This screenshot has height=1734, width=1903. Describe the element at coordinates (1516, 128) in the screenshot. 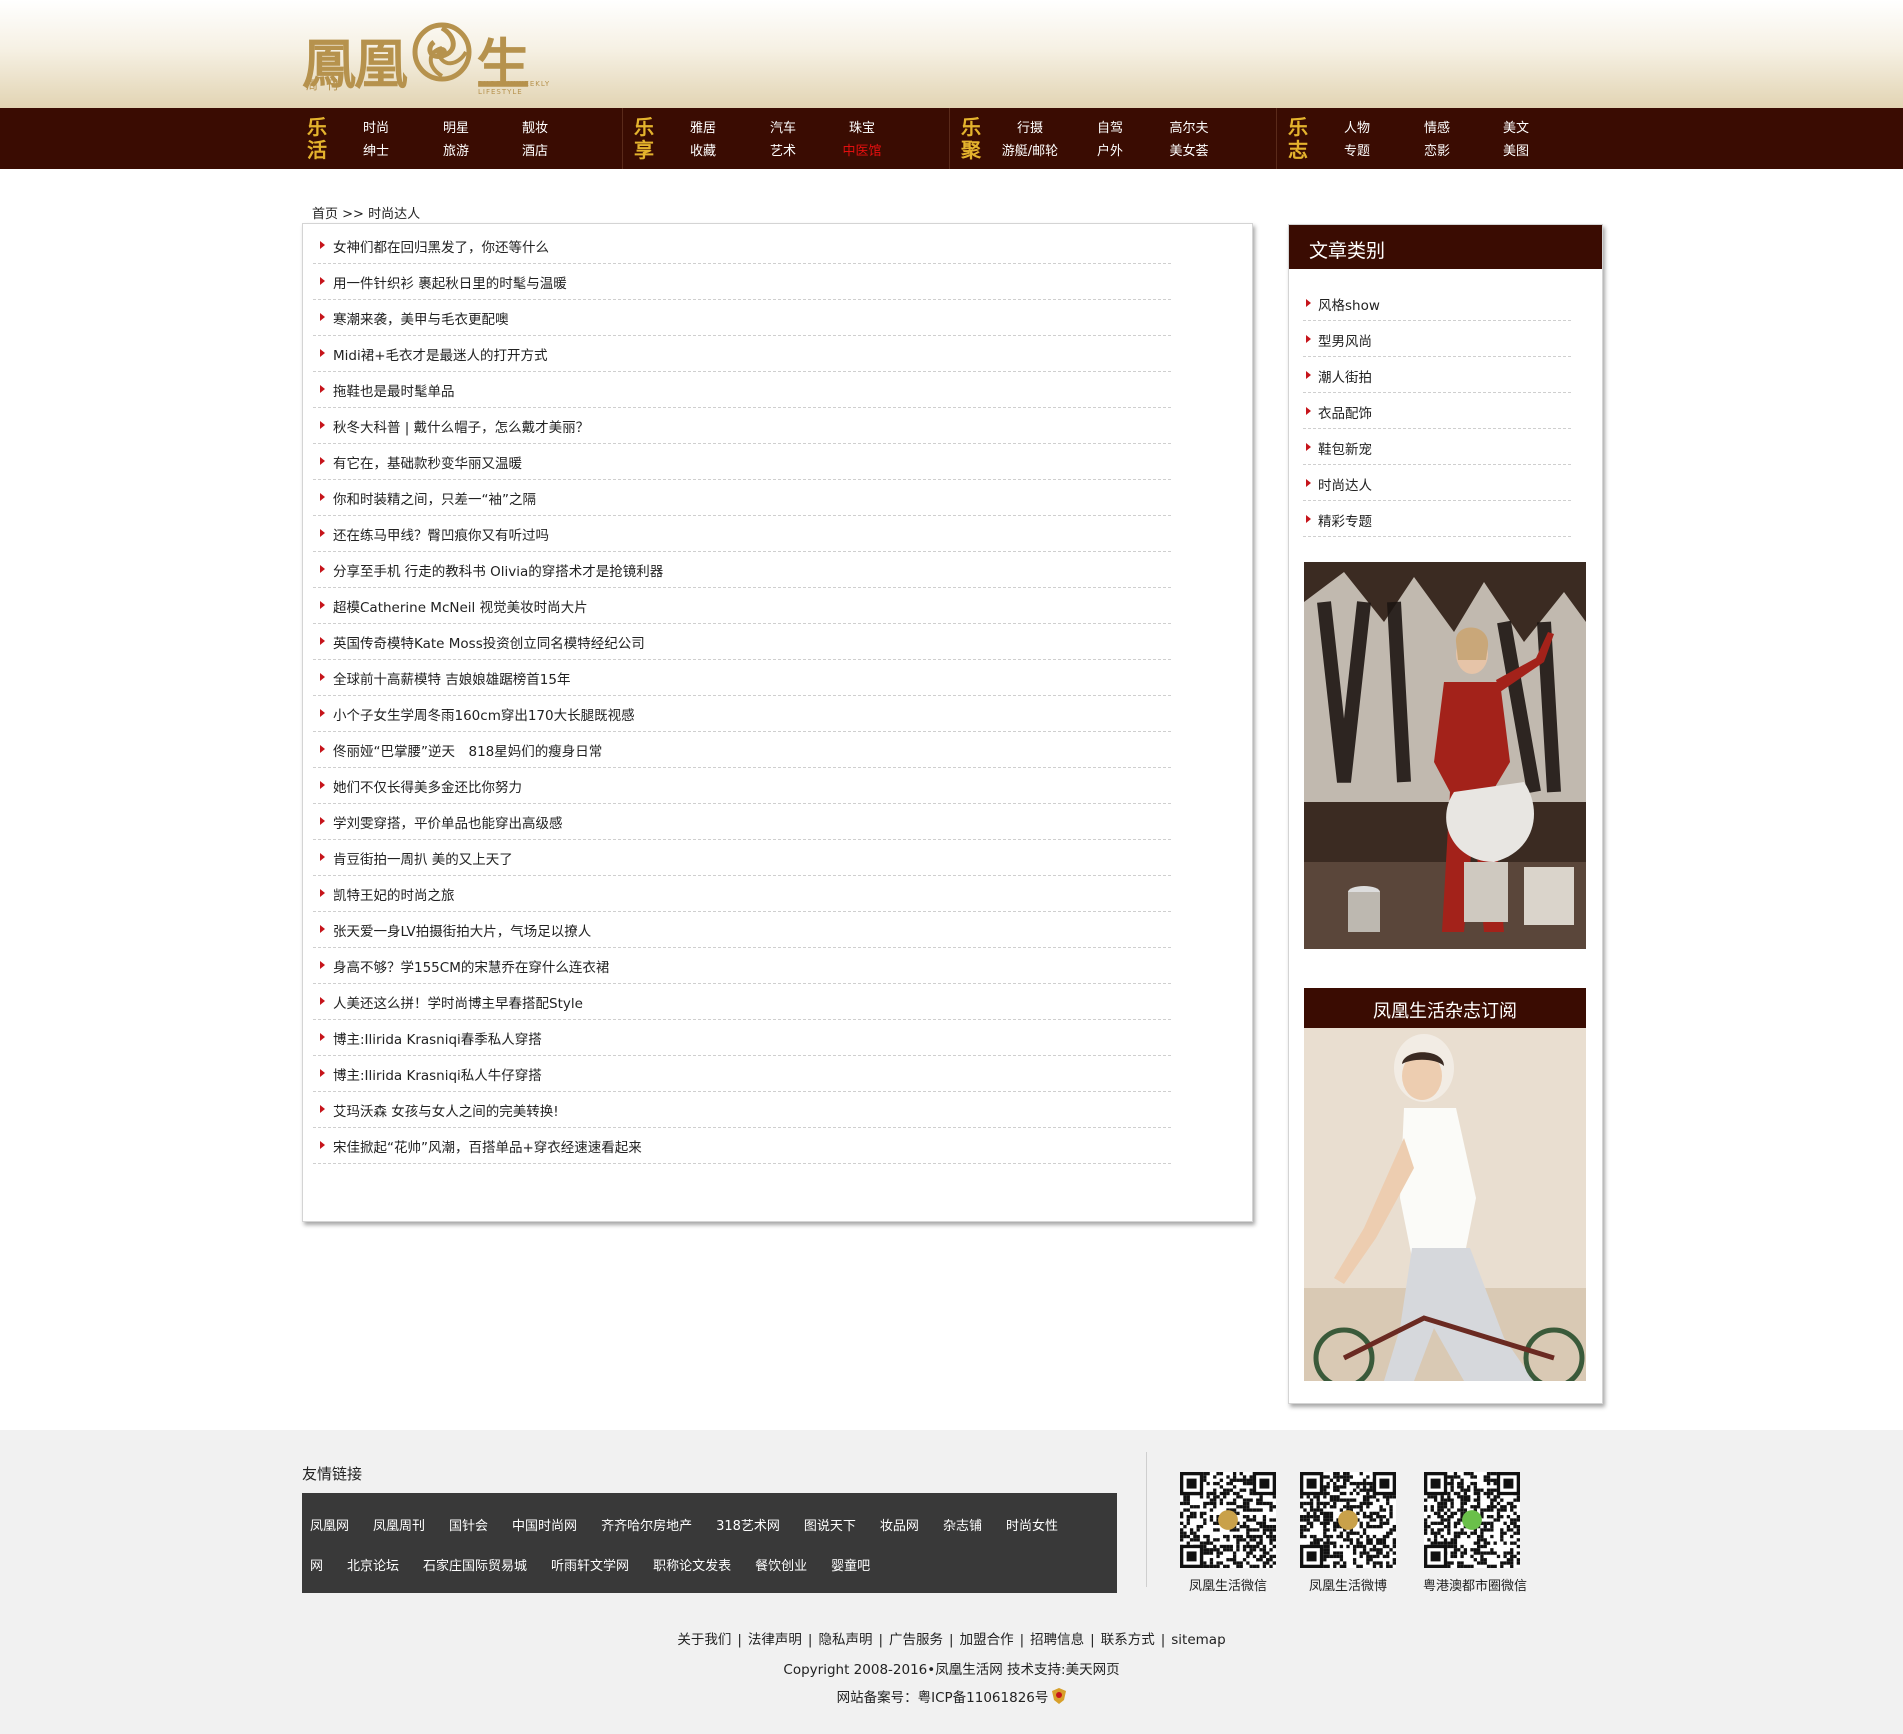

I see `nav-link: 美文` at that location.